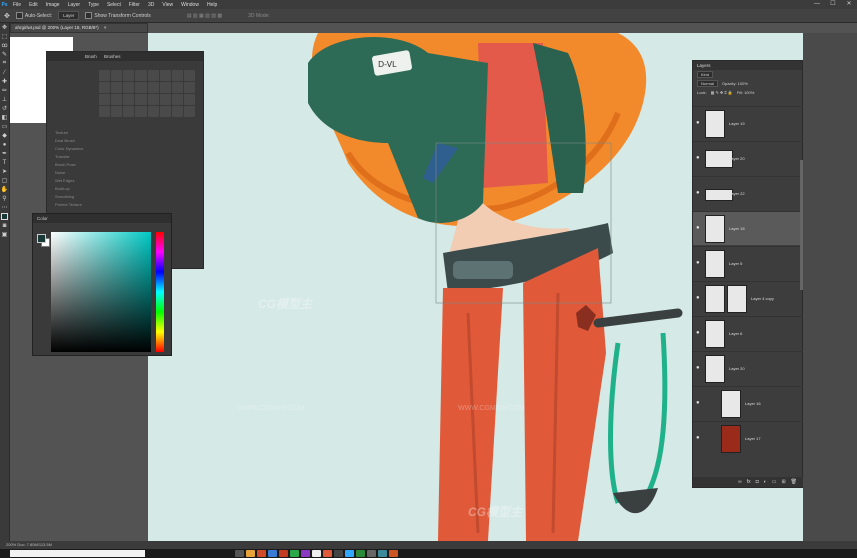 Image resolution: width=857 pixels, height=558 pixels. Describe the element at coordinates (4, 144) in the screenshot. I see `dodge-tool-icon: ●` at that location.